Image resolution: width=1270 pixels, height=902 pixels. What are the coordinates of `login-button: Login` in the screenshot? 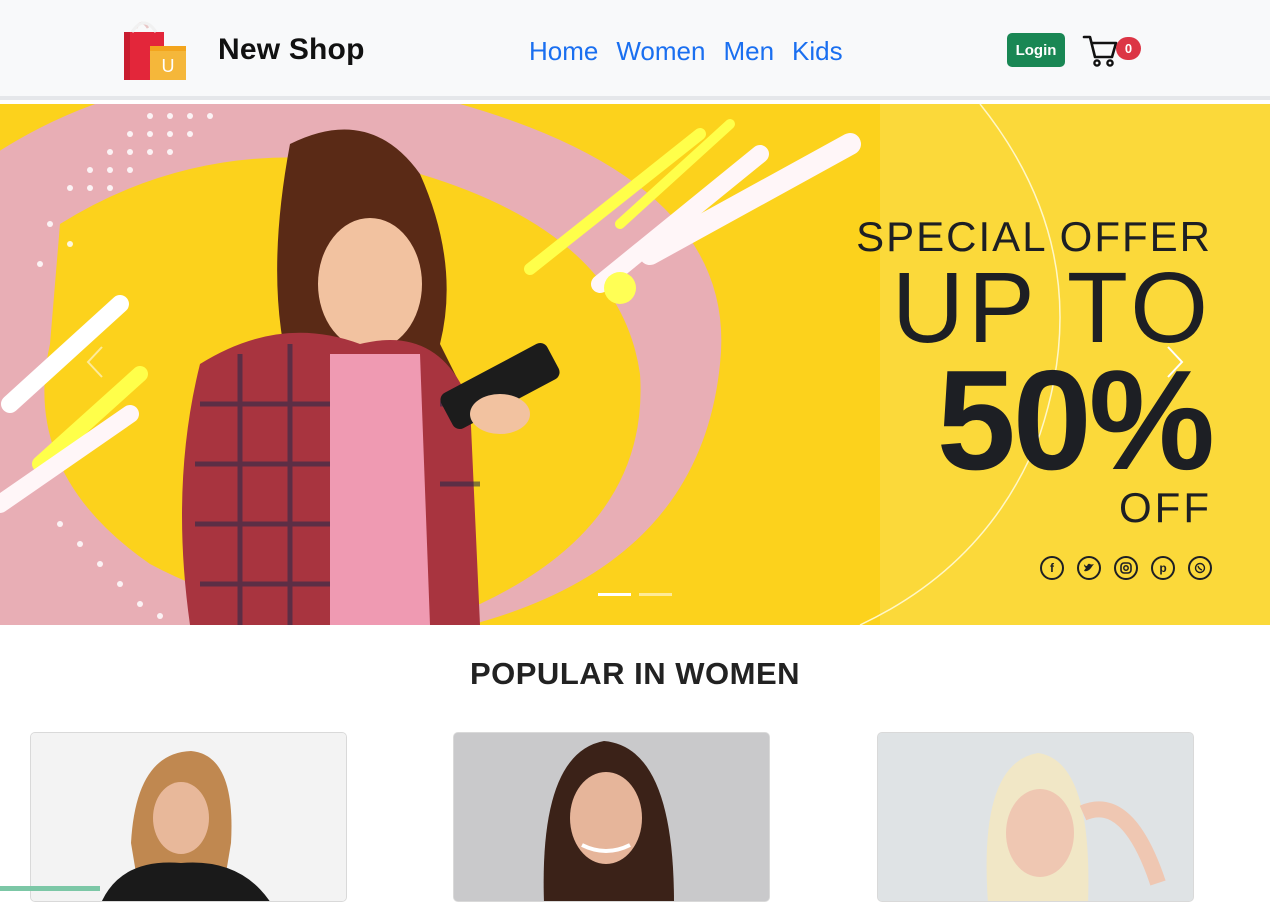 It's located at (1036, 50).